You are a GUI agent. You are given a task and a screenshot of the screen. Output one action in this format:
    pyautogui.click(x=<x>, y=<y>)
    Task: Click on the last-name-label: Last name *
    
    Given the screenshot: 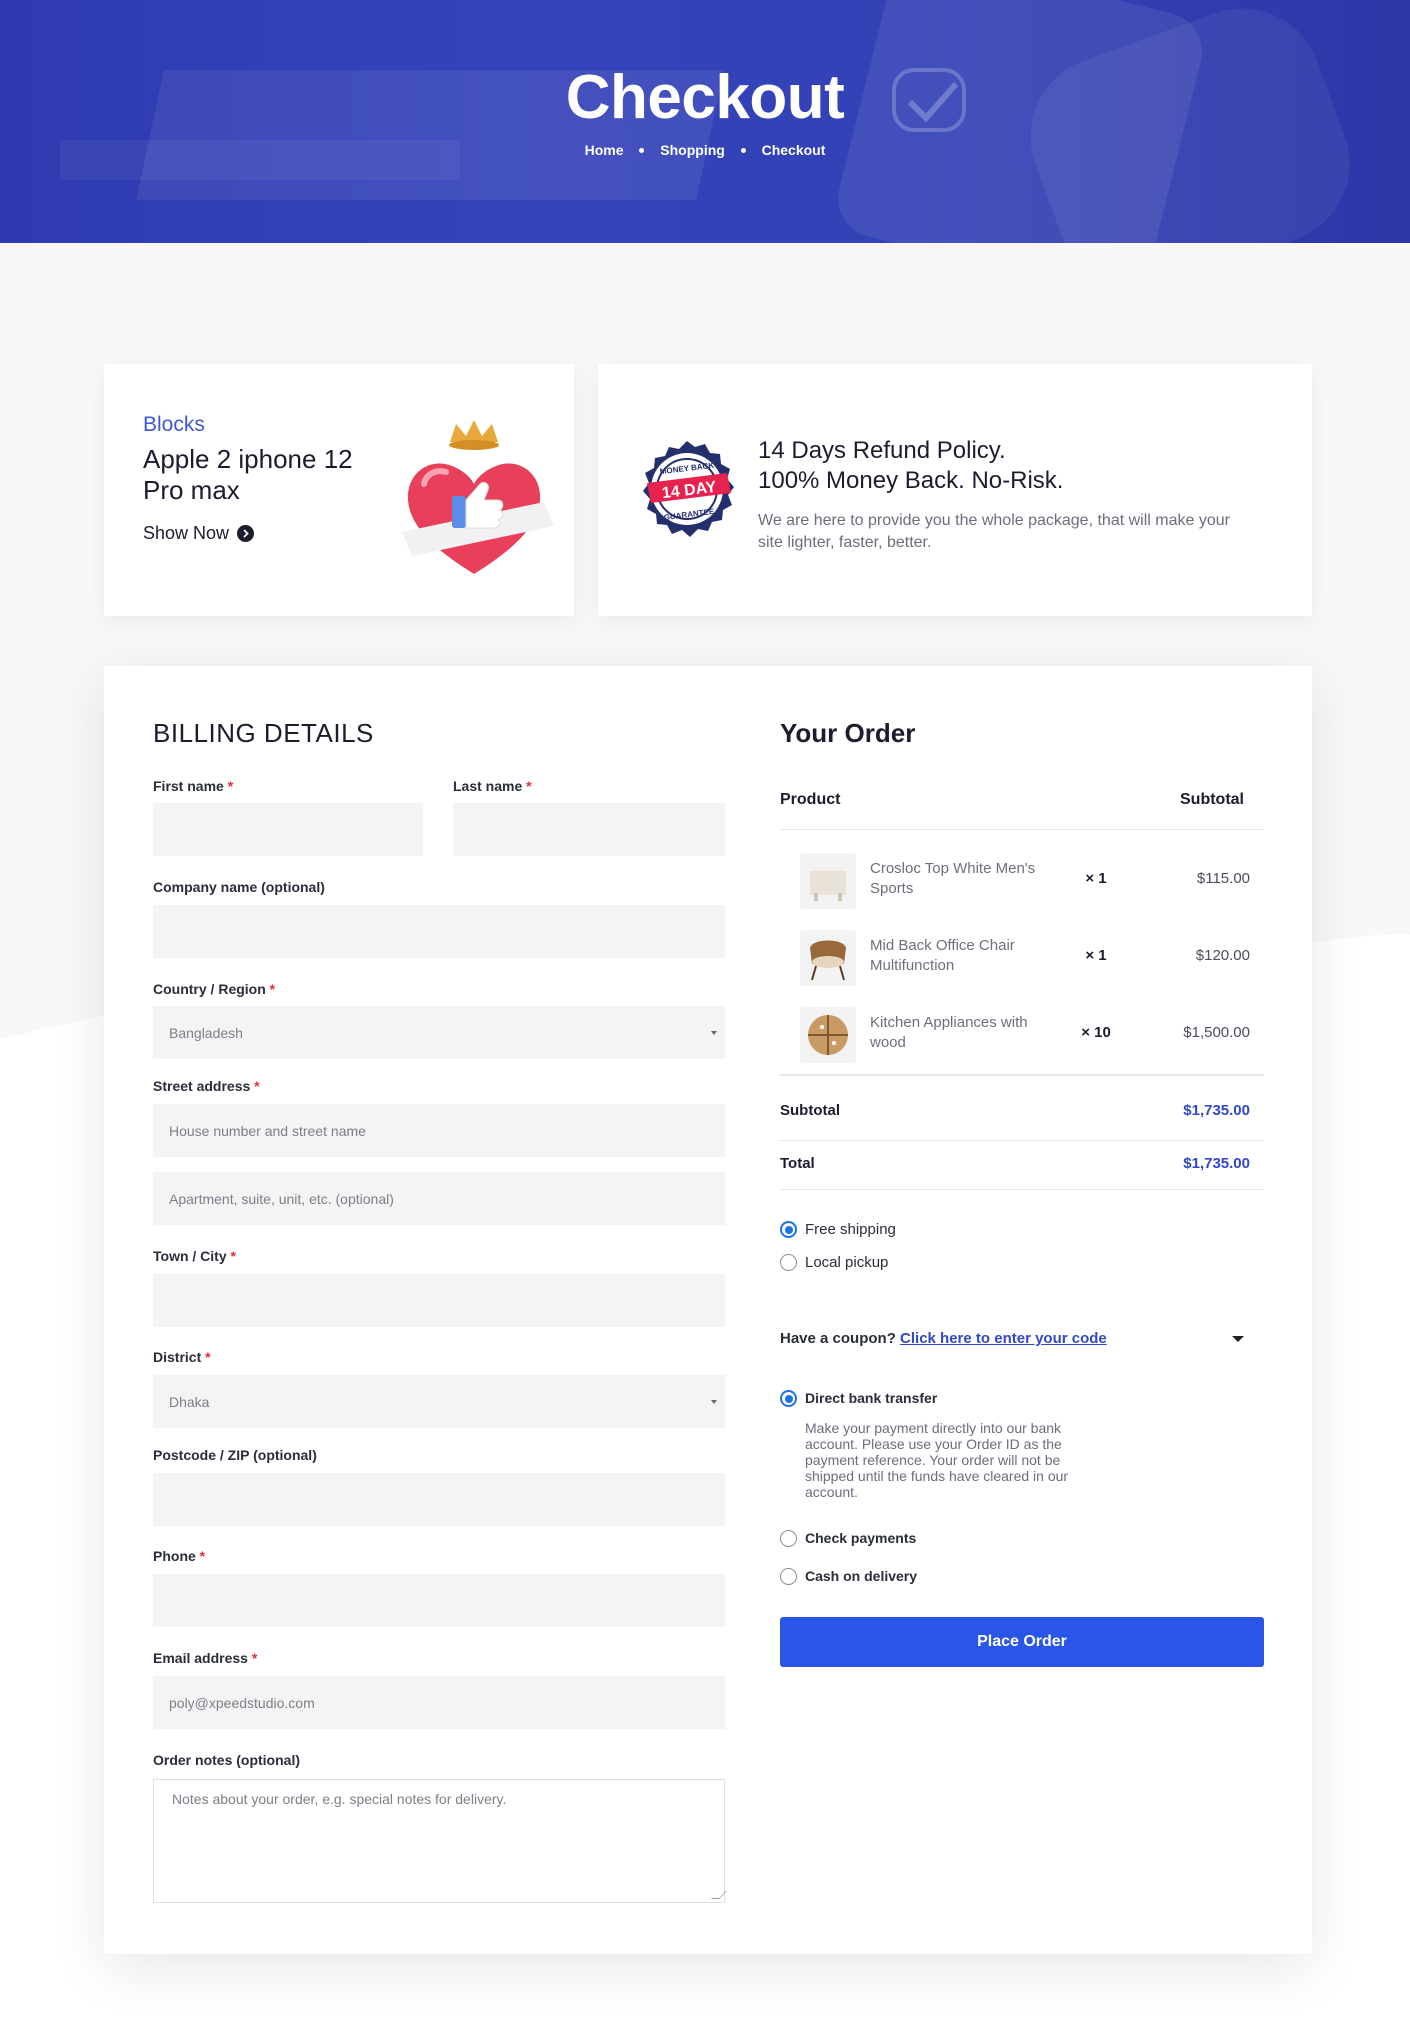 What is the action you would take?
    pyautogui.click(x=492, y=786)
    